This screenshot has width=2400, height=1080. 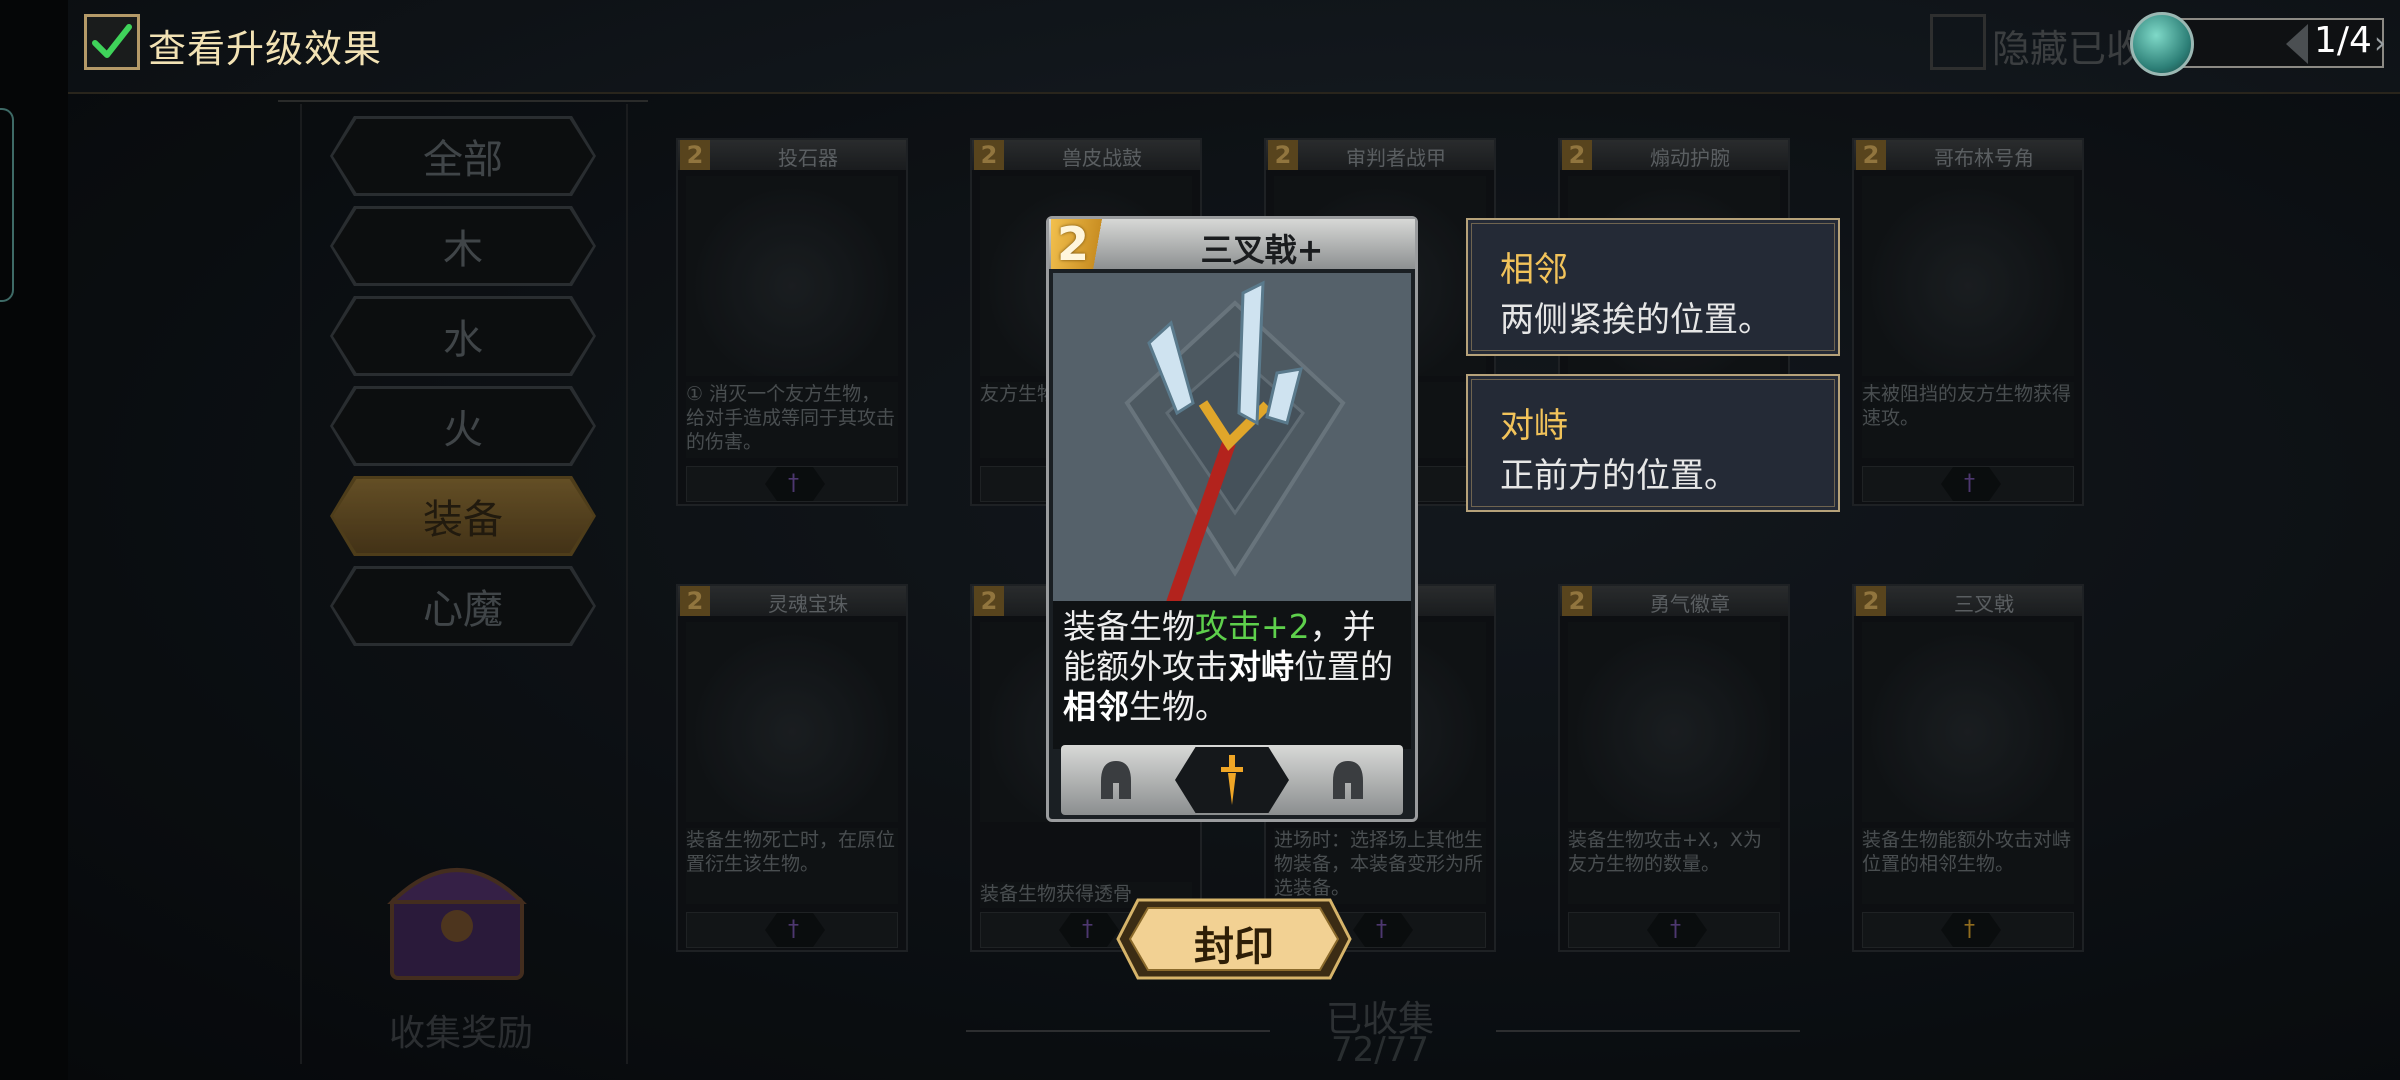 I want to click on desc-text: 位置的, so click(x=1343, y=666).